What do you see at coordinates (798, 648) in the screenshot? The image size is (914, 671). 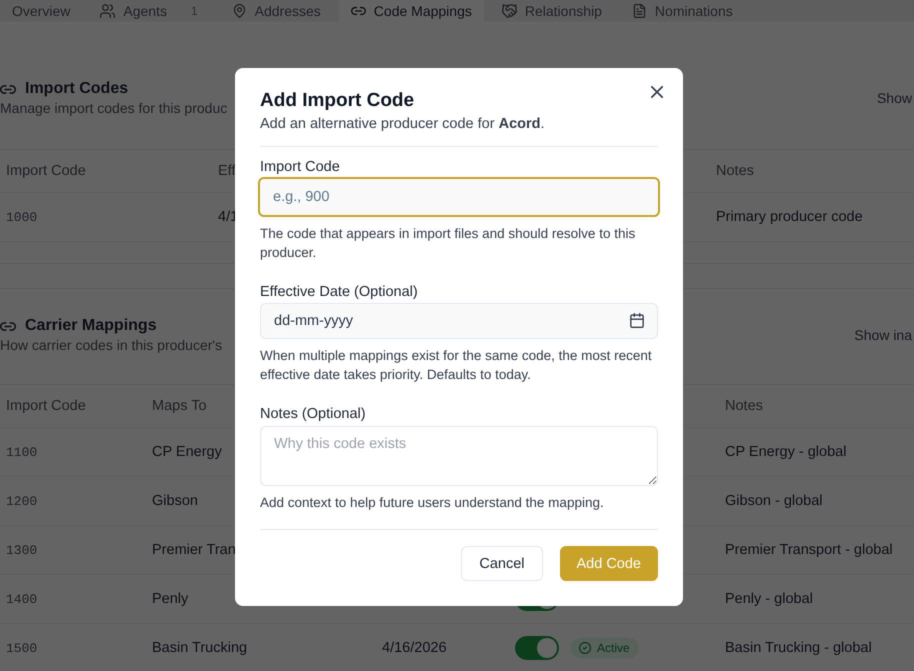 I see `table-cell: Basin Trucking - global` at bounding box center [798, 648].